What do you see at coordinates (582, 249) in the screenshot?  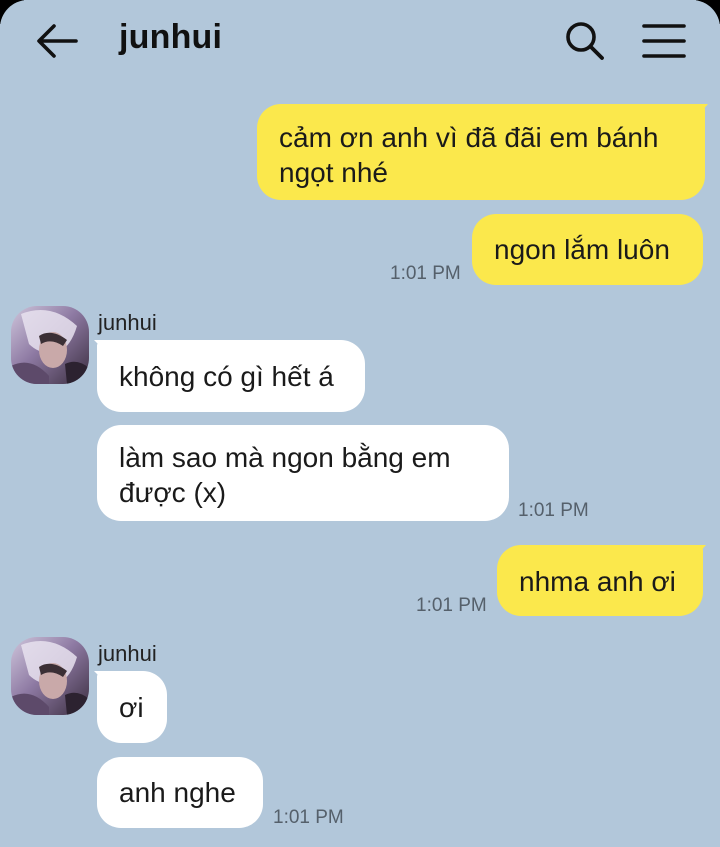 I see `message-text: ngon lắm luôn` at bounding box center [582, 249].